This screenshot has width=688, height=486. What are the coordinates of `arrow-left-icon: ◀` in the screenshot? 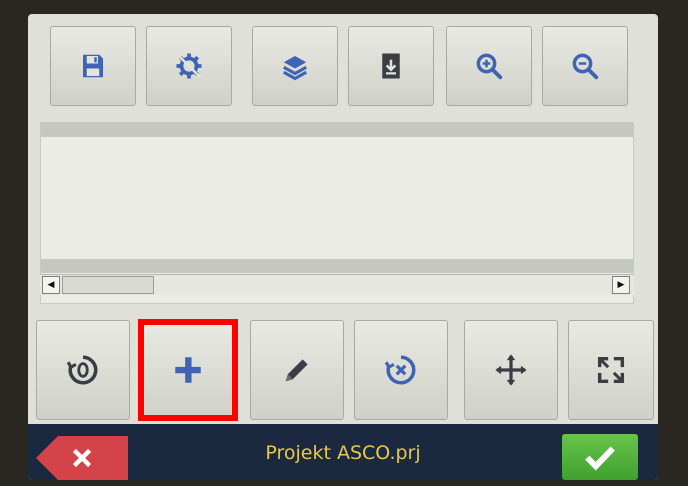 It's located at (51, 285).